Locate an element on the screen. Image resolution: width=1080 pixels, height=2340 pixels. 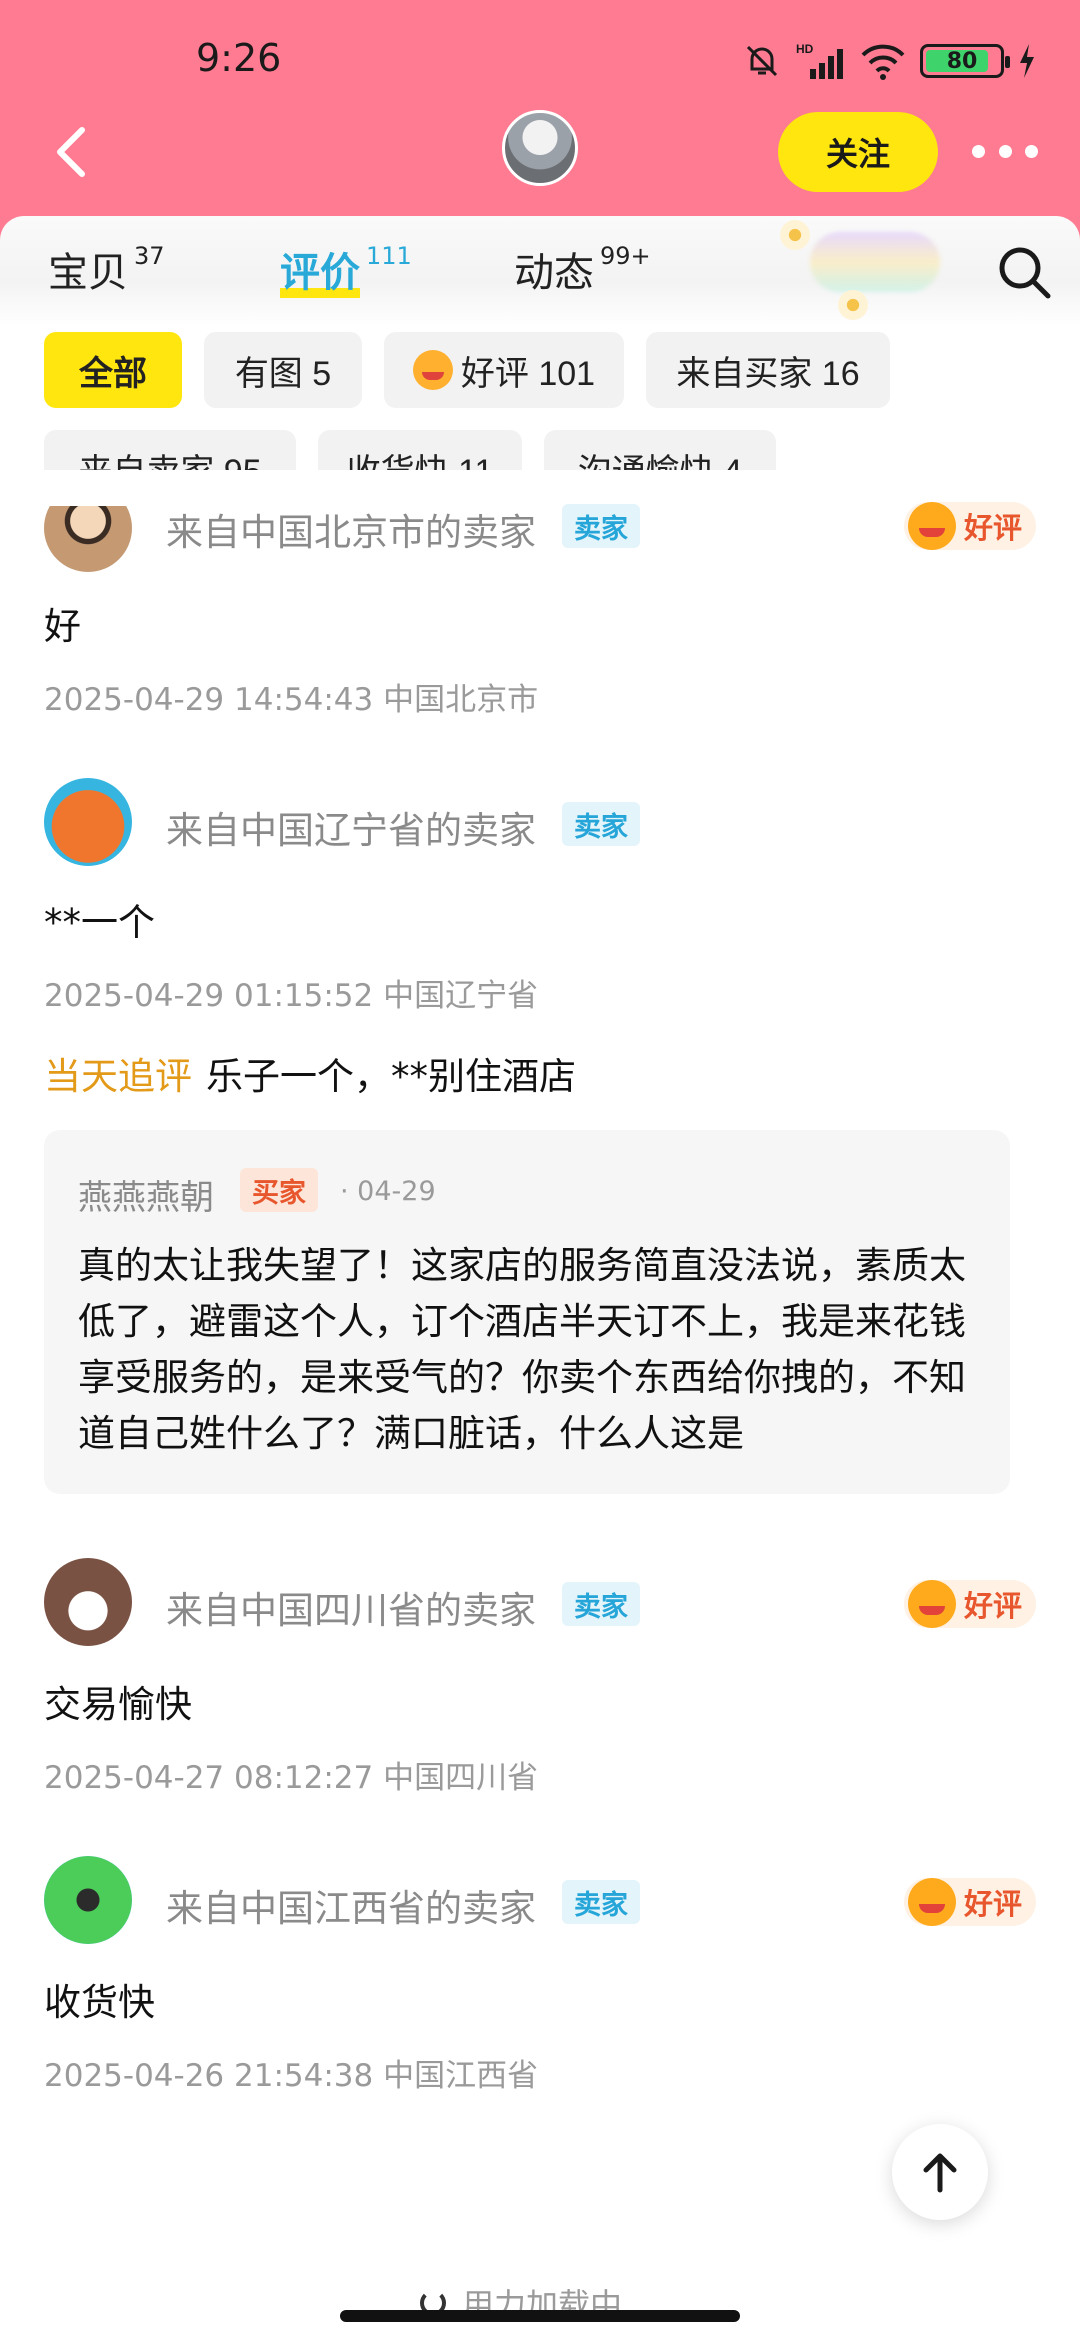
tab-reviews: 评价 111 is located at coordinates (346, 269).